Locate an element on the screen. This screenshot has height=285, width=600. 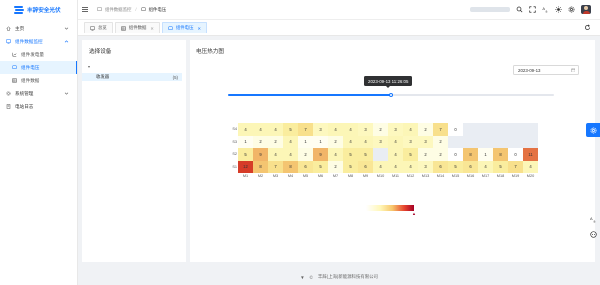
tree-node-transceiver: 收发器 (5) is located at coordinates (132, 77).